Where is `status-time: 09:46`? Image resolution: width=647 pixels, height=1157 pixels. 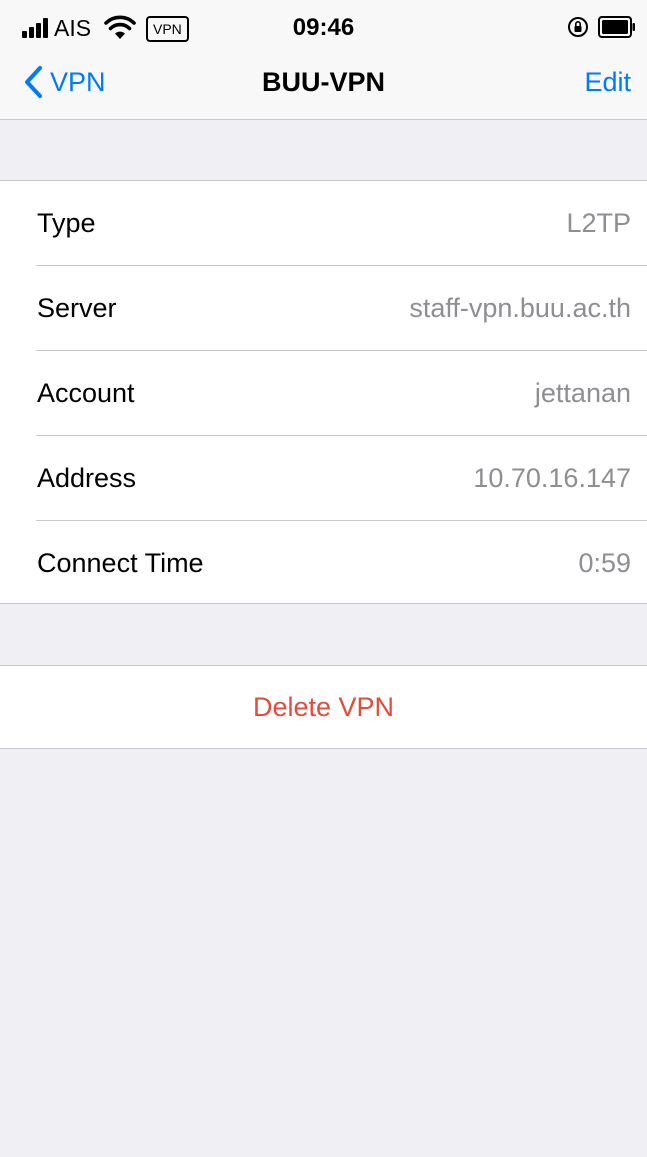 status-time: 09:46 is located at coordinates (323, 27).